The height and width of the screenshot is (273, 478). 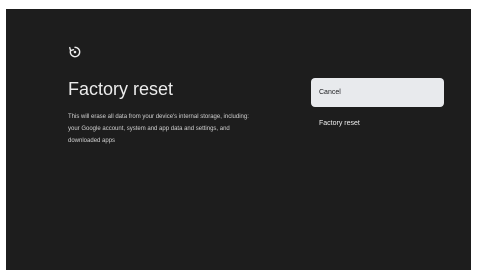 I want to click on reset-icon, so click(x=75, y=52).